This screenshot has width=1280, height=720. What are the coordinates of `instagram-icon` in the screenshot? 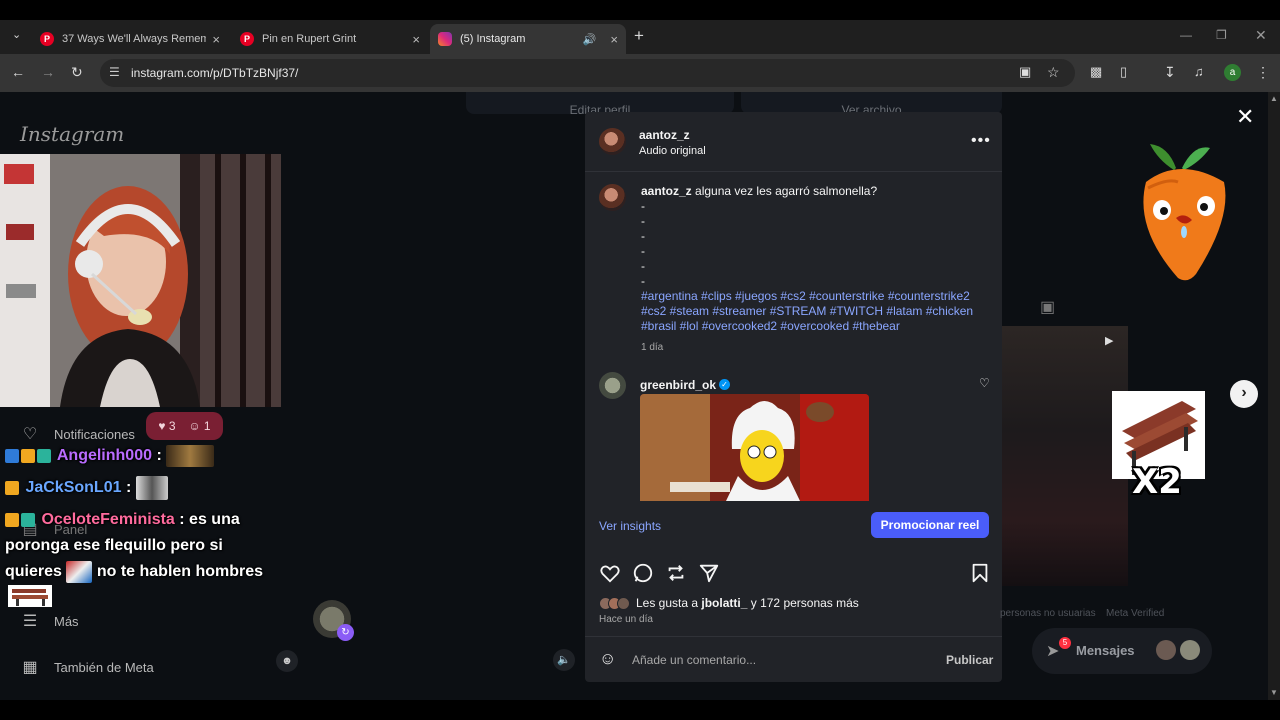 It's located at (445, 39).